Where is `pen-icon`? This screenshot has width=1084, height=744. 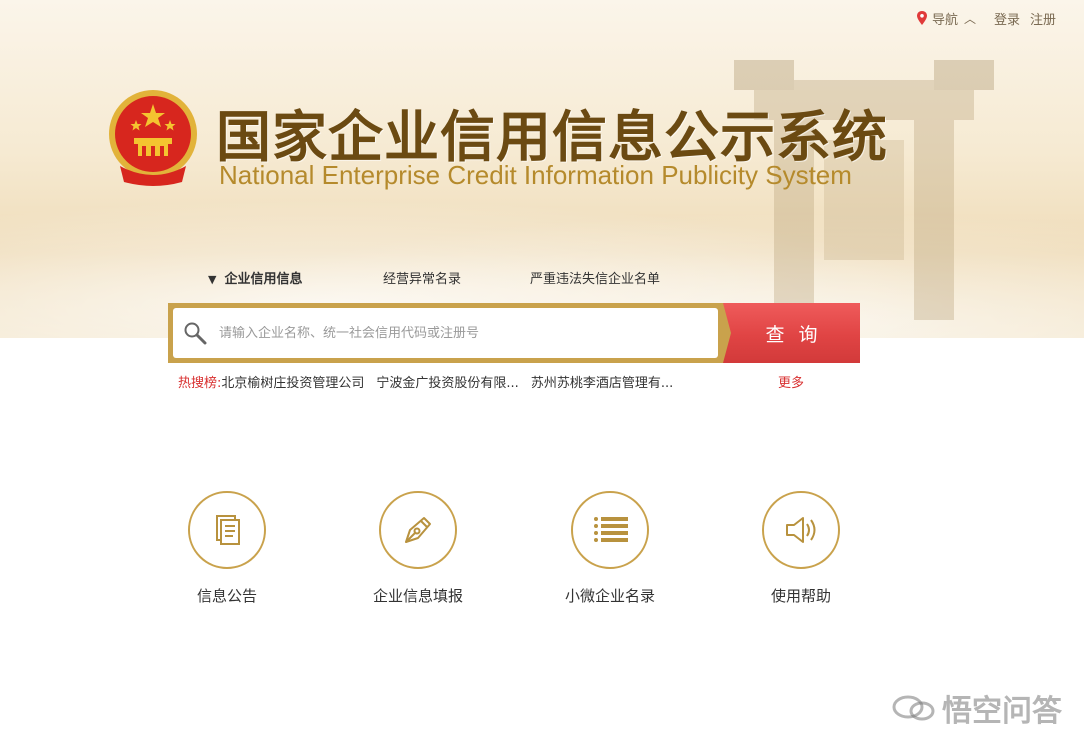 pen-icon is located at coordinates (418, 530).